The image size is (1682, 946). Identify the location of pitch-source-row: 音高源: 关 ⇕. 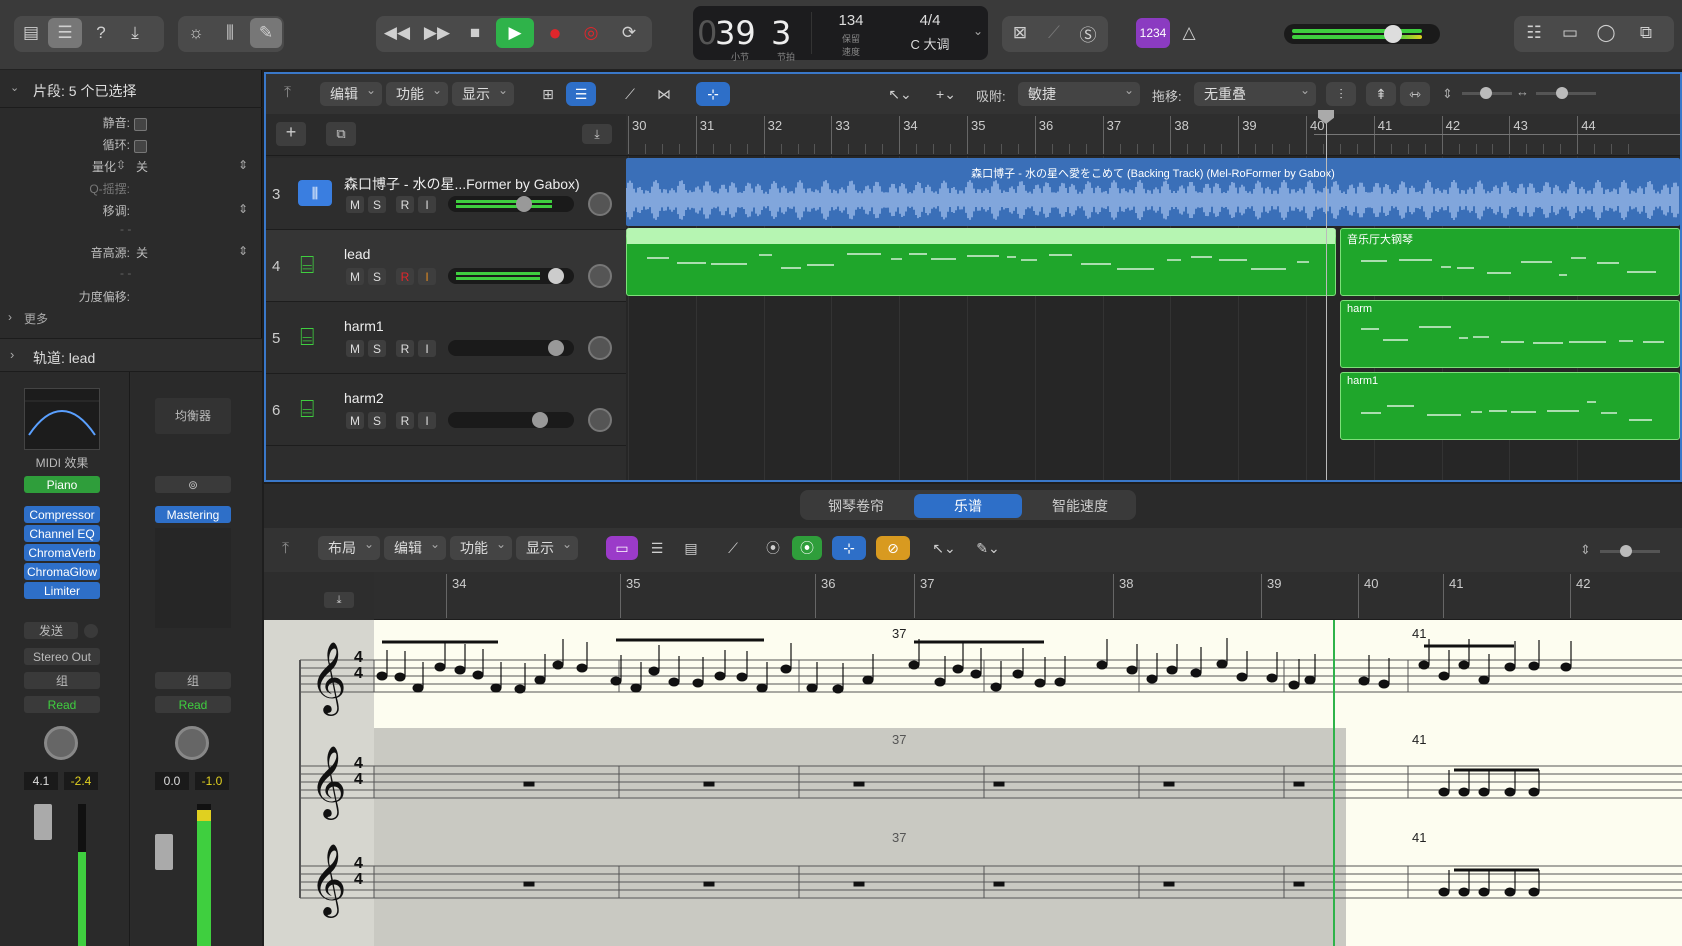
(131, 255).